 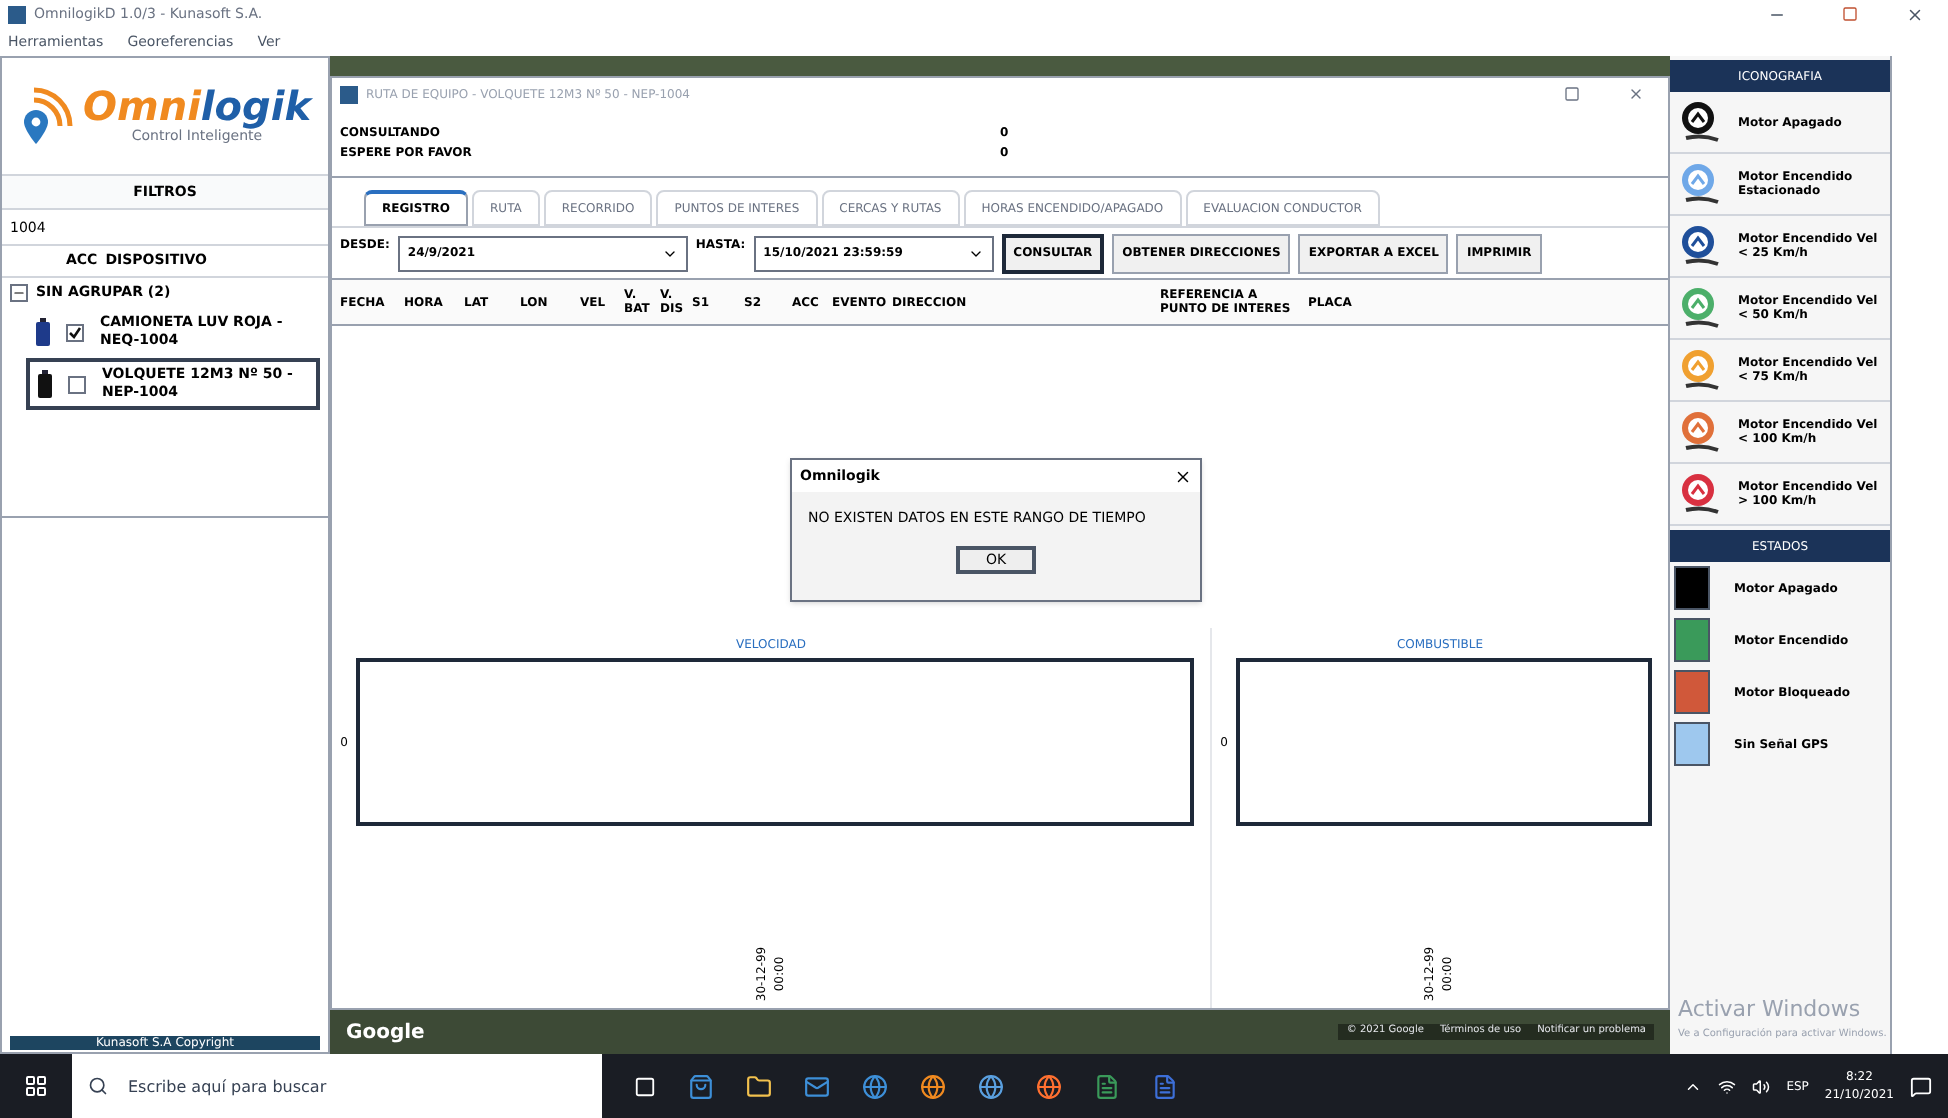 I want to click on mail-icon, so click(x=817, y=1086).